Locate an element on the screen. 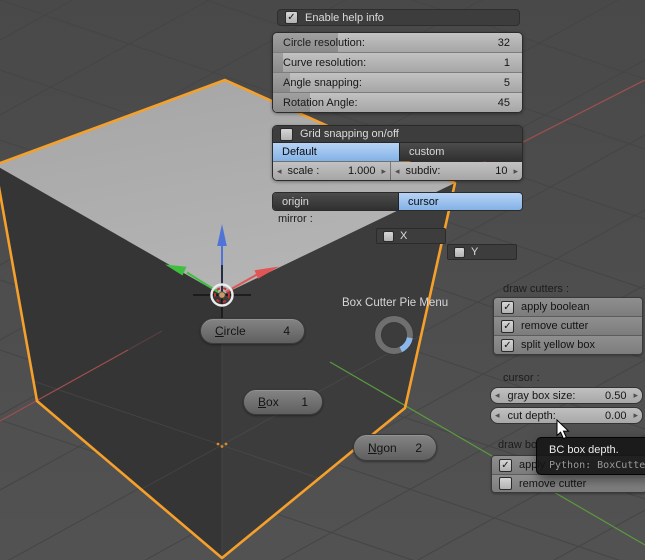 The width and height of the screenshot is (645, 560). split-yellow-box-checkbox: ✓ is located at coordinates (507, 345).